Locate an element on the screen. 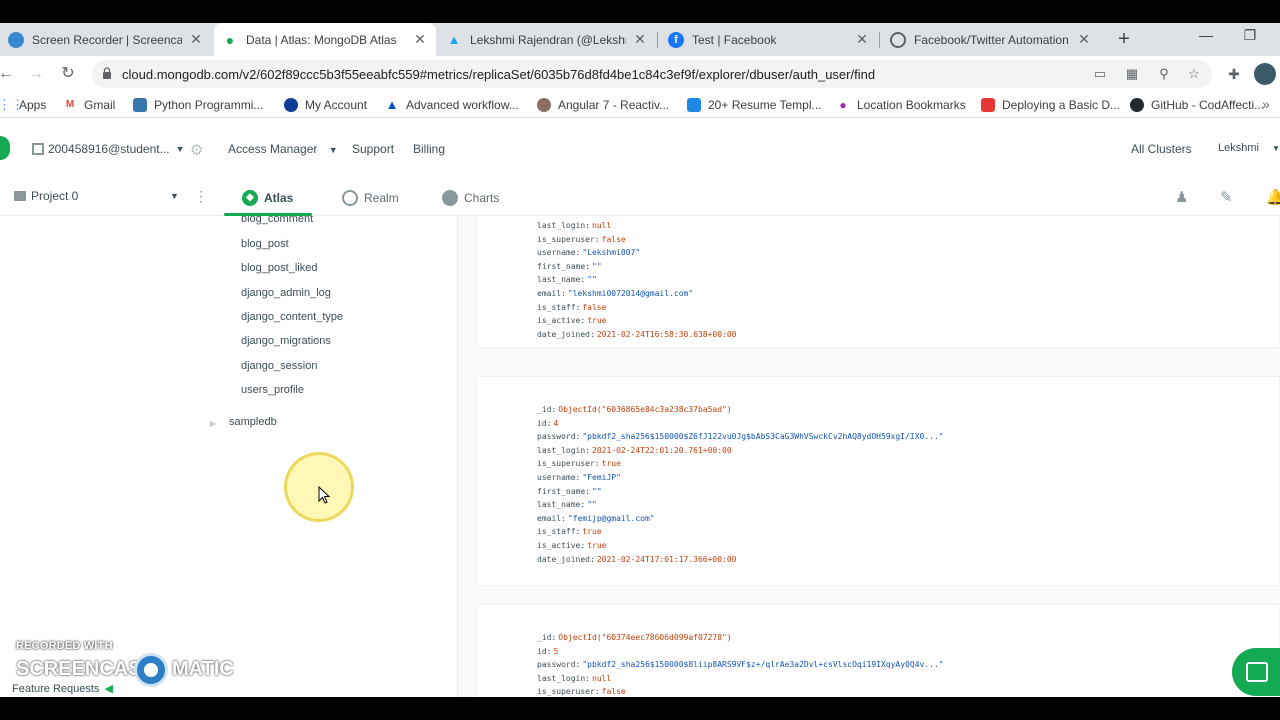 The image size is (1280, 720). tab-atlas: ◆ Atlas is located at coordinates (267, 198).